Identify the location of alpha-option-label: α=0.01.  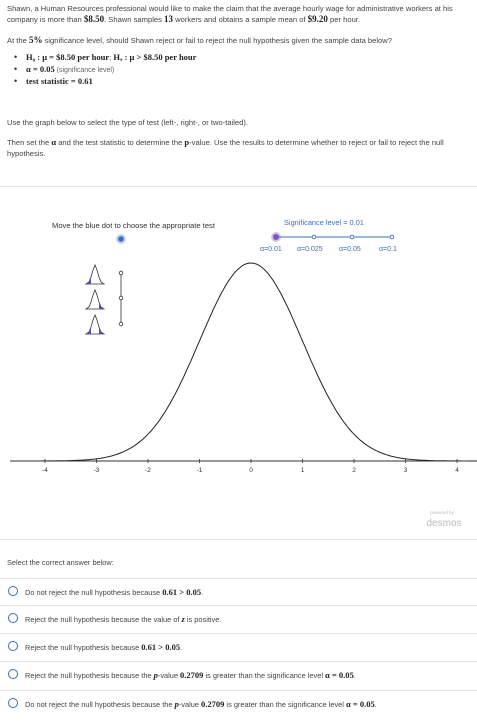
(271, 249).